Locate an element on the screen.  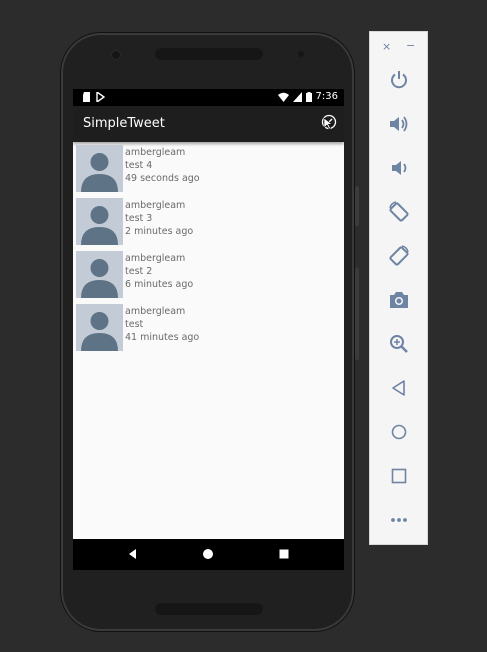
back-icon is located at coordinates (398, 388).